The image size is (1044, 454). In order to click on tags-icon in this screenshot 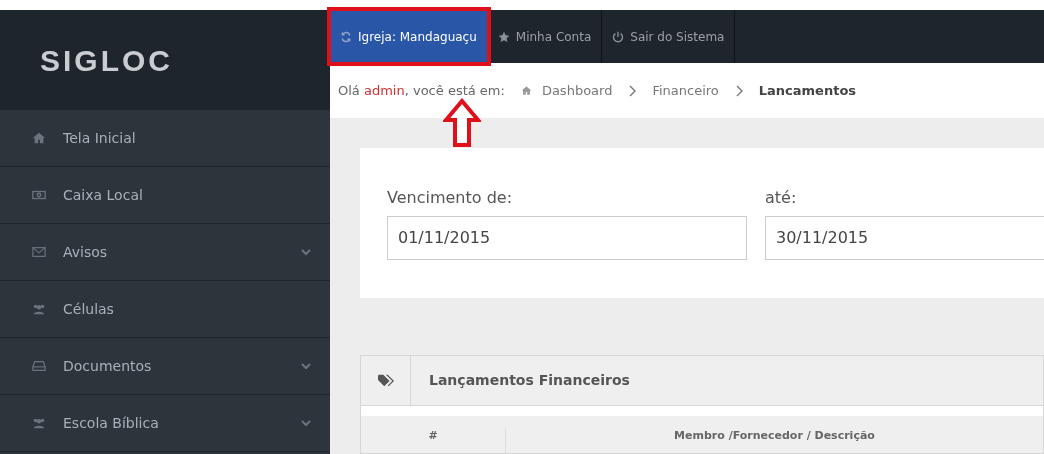, I will do `click(385, 380)`.